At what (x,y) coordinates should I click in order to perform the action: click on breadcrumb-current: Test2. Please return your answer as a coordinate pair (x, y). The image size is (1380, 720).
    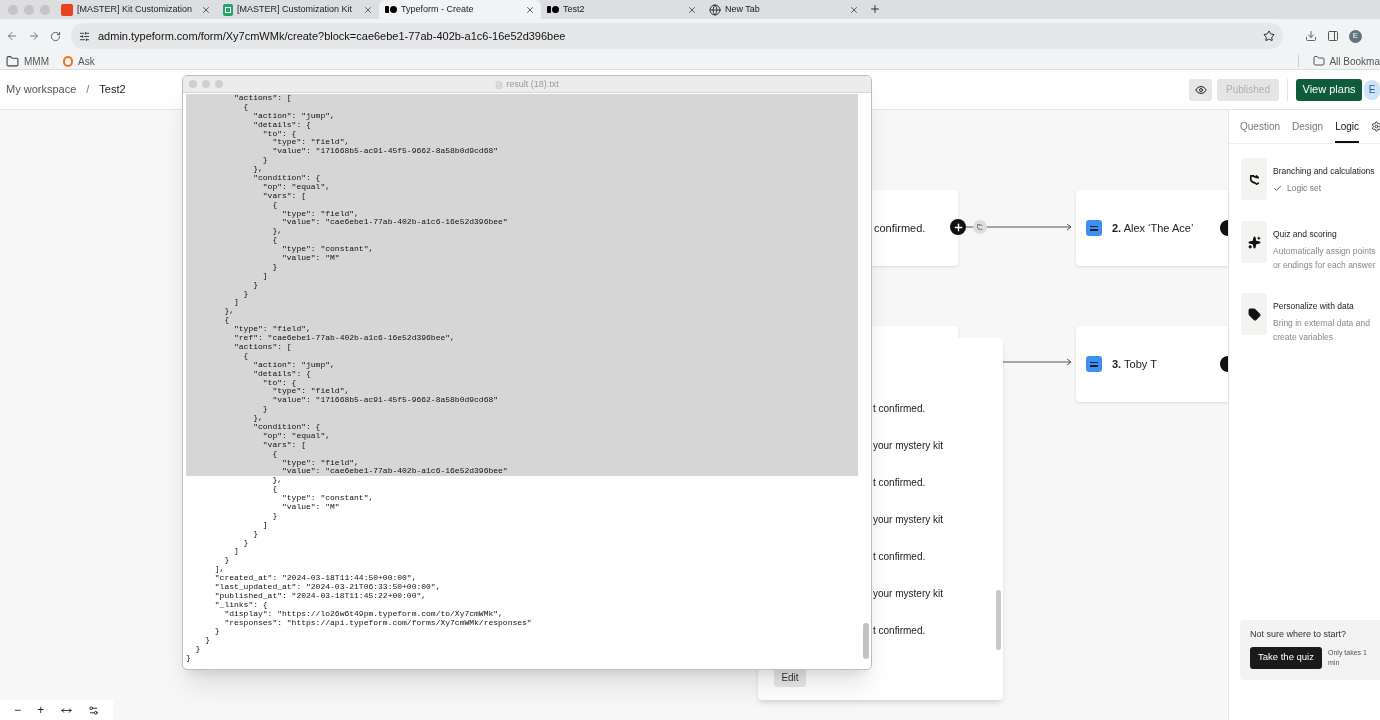
    Looking at the image, I should click on (112, 90).